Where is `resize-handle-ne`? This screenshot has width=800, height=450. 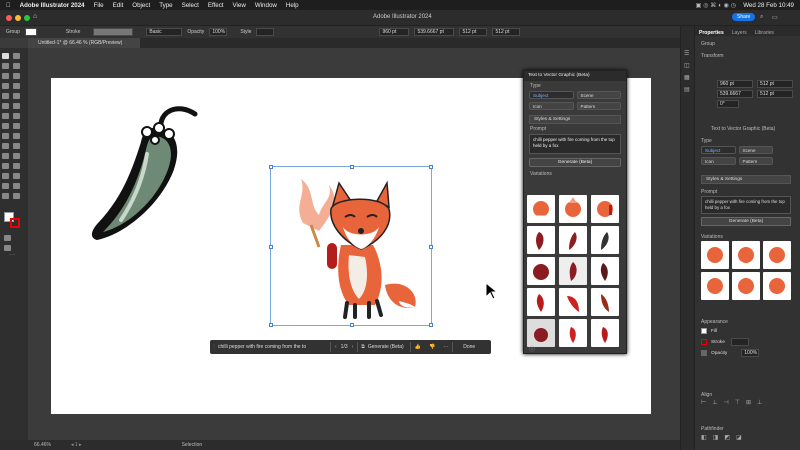 resize-handle-ne is located at coordinates (431, 167).